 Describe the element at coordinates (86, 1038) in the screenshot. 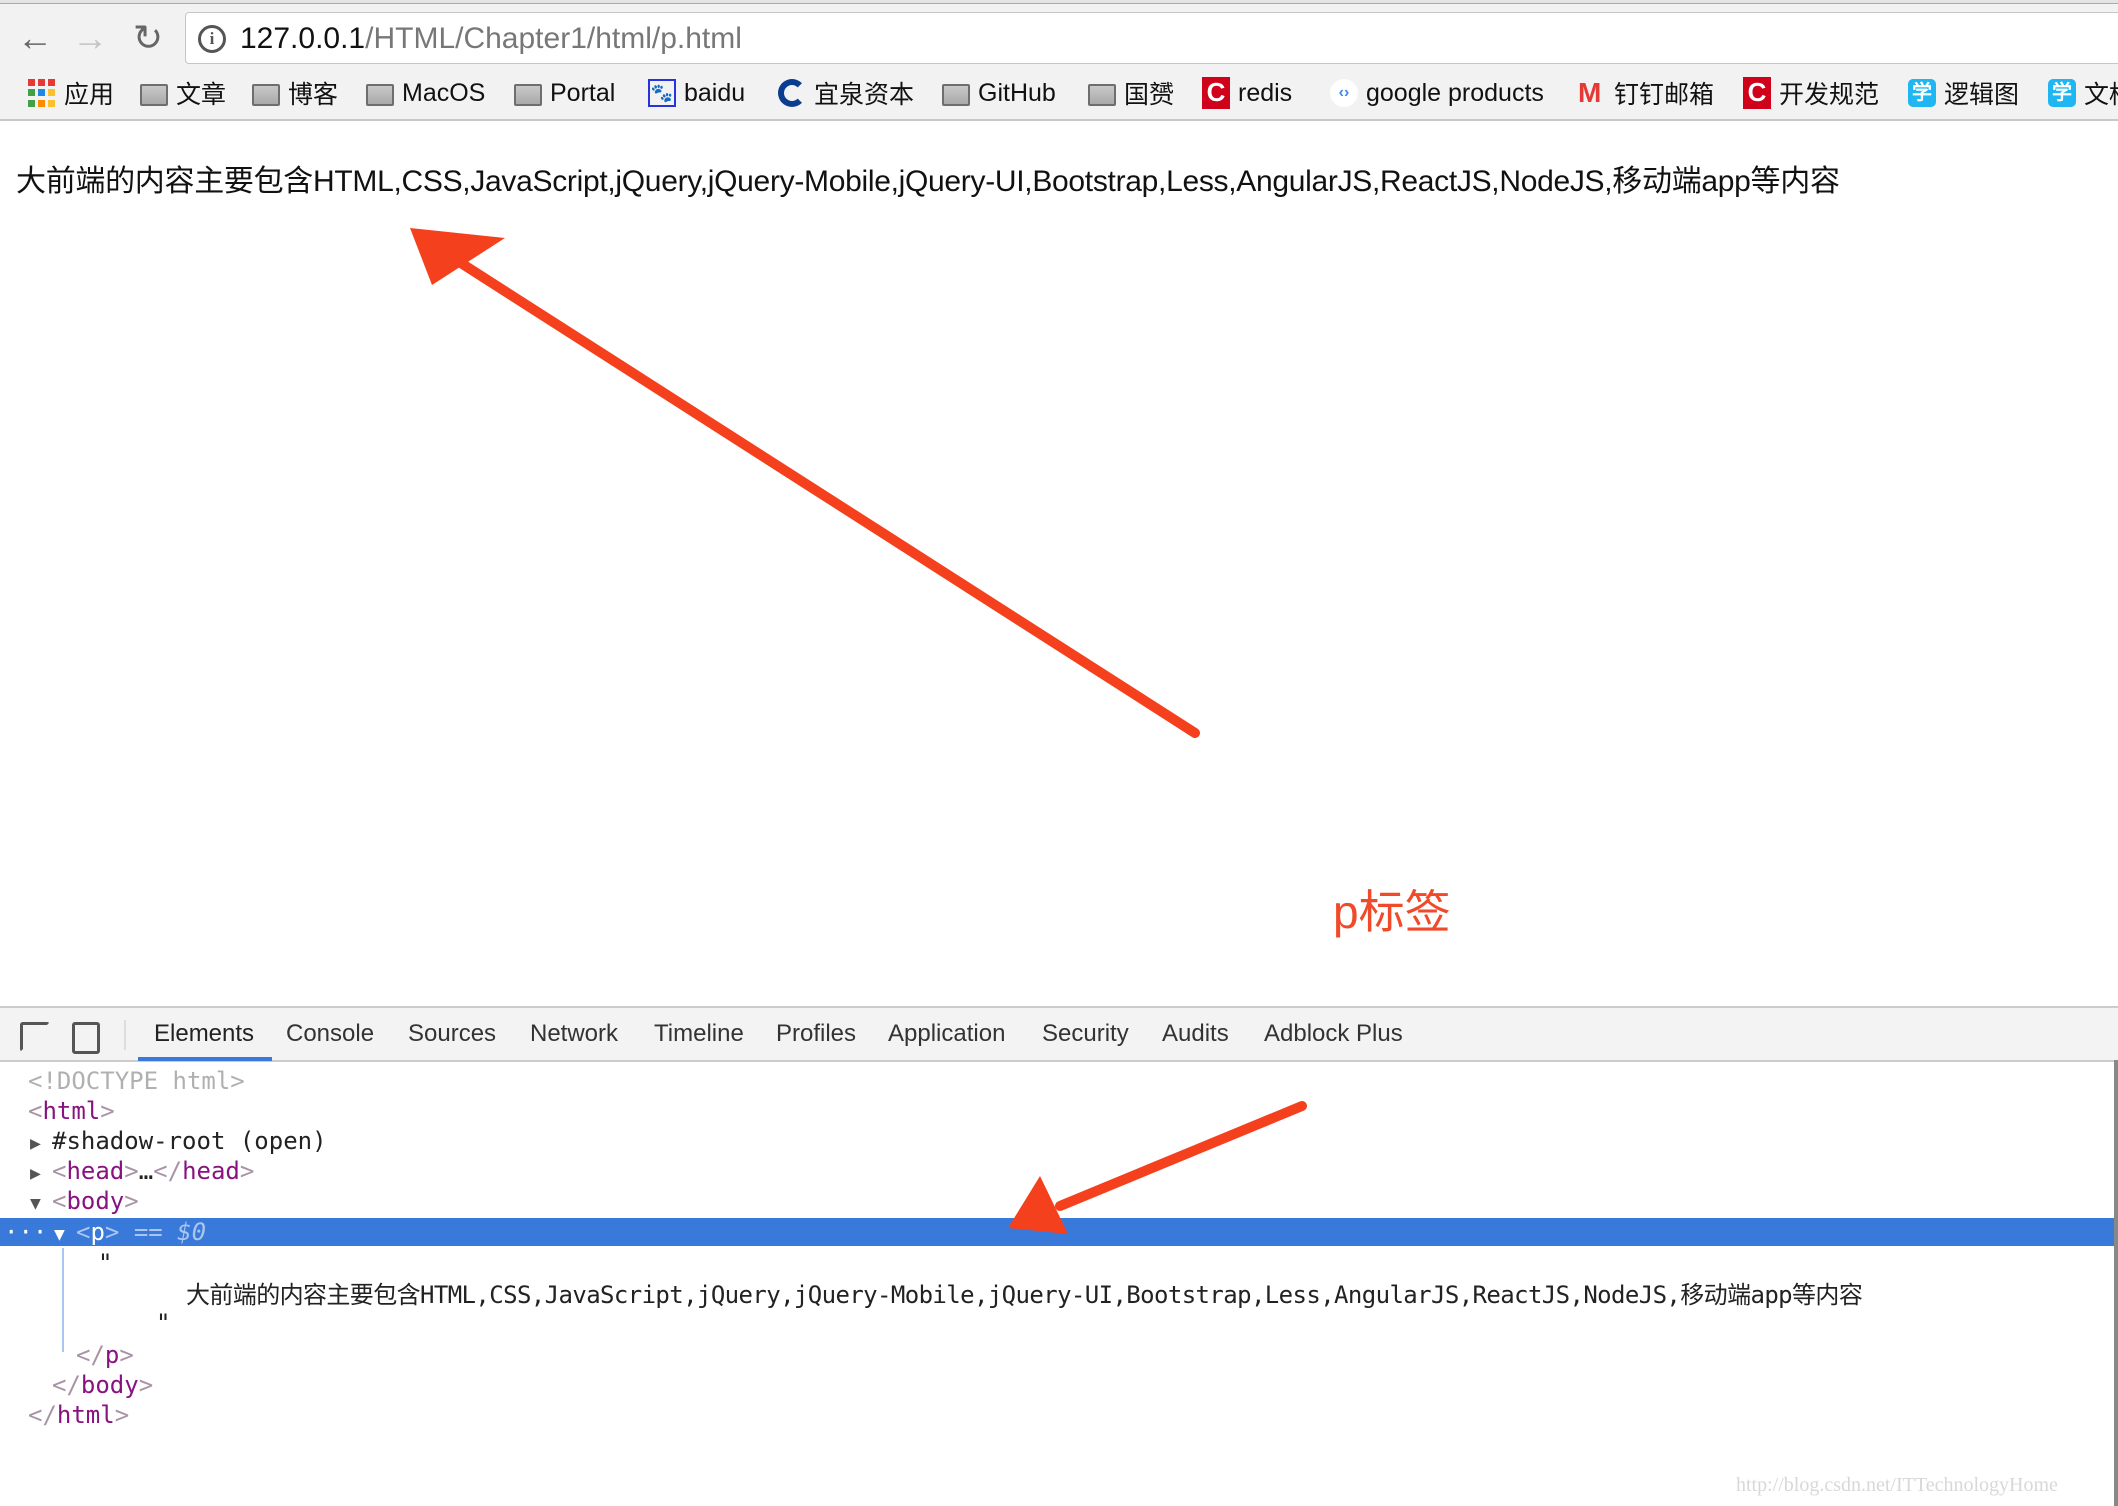

I see `device-toolbar-icon` at that location.